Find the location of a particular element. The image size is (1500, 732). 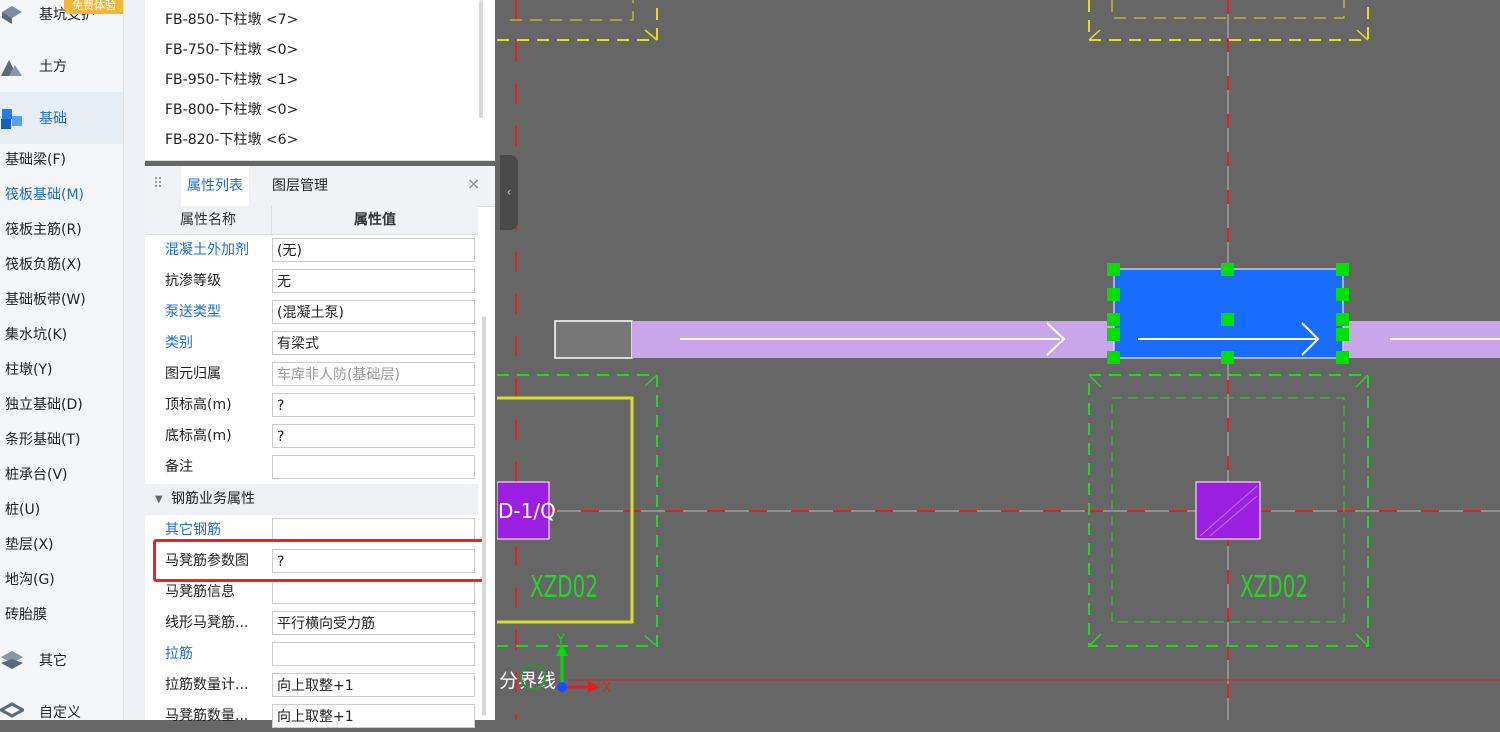

property-row: 马凳筋数量... 向上取整+1 is located at coordinates (311, 716).